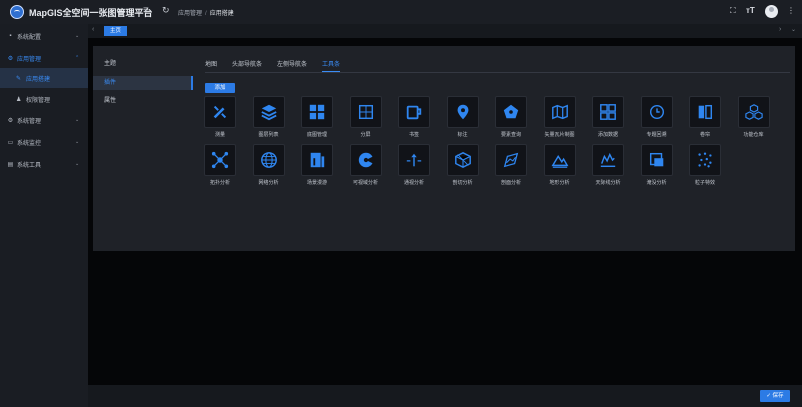  Describe the element at coordinates (10, 164) in the screenshot. I see `toolbox-icon: ▤` at that location.